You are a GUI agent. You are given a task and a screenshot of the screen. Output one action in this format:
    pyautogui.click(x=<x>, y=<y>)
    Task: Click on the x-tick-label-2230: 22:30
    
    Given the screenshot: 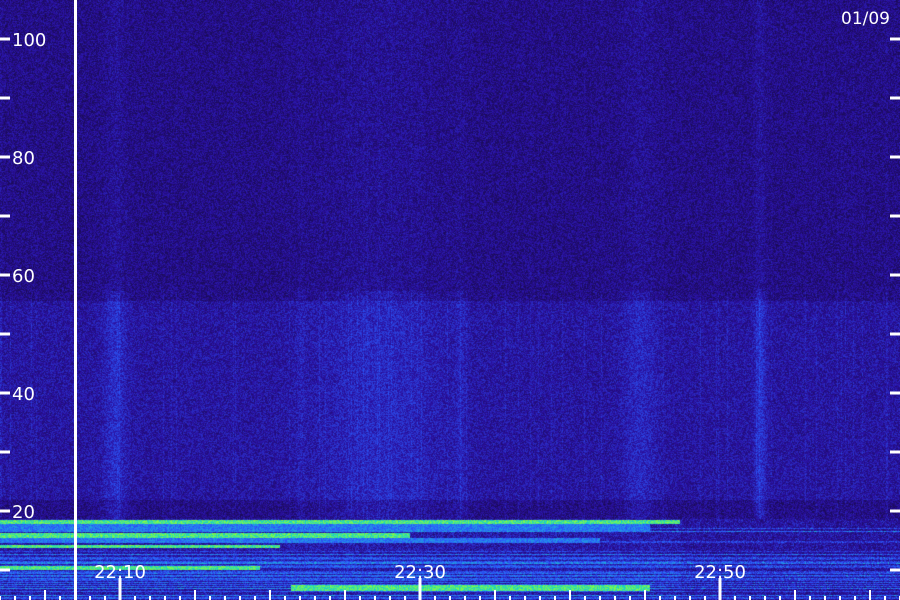 What is the action you would take?
    pyautogui.click(x=420, y=572)
    